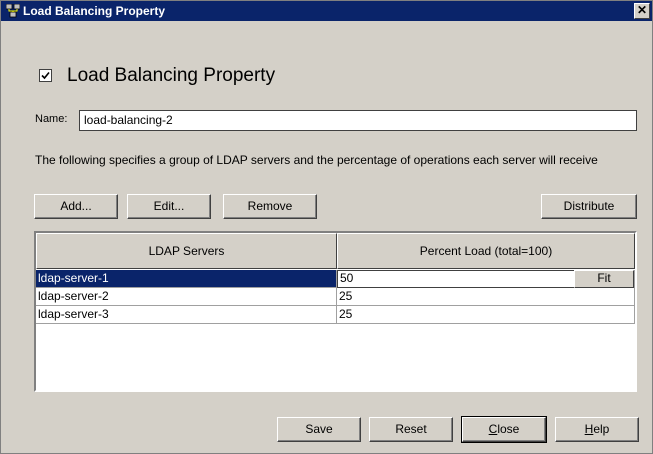  I want to click on enabled-checkbox, so click(45, 75).